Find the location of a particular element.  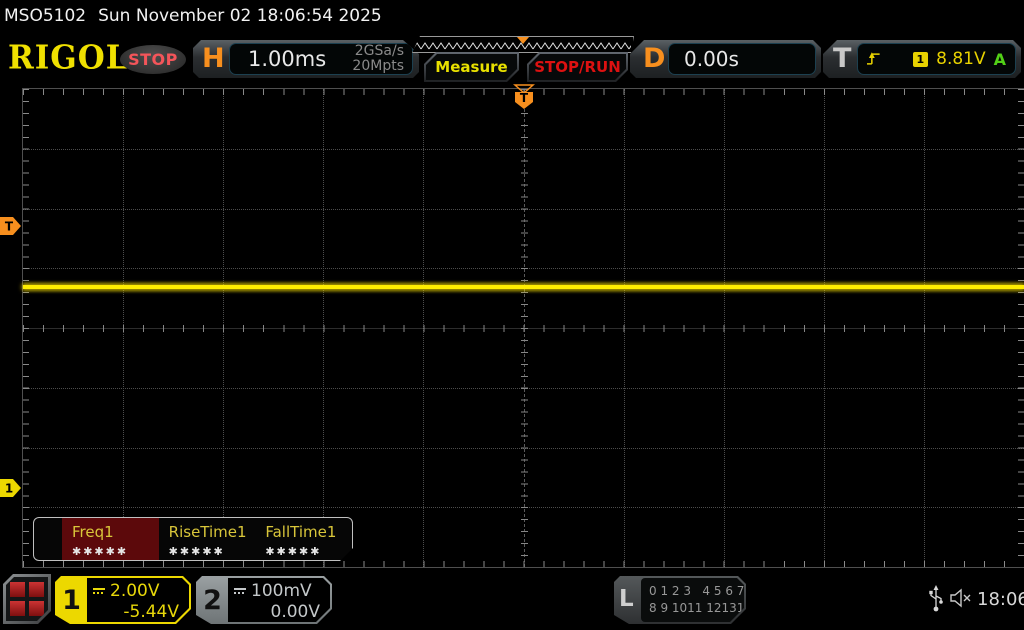

datetime-text: Sun November 02 18:06:54 2025 is located at coordinates (240, 16).